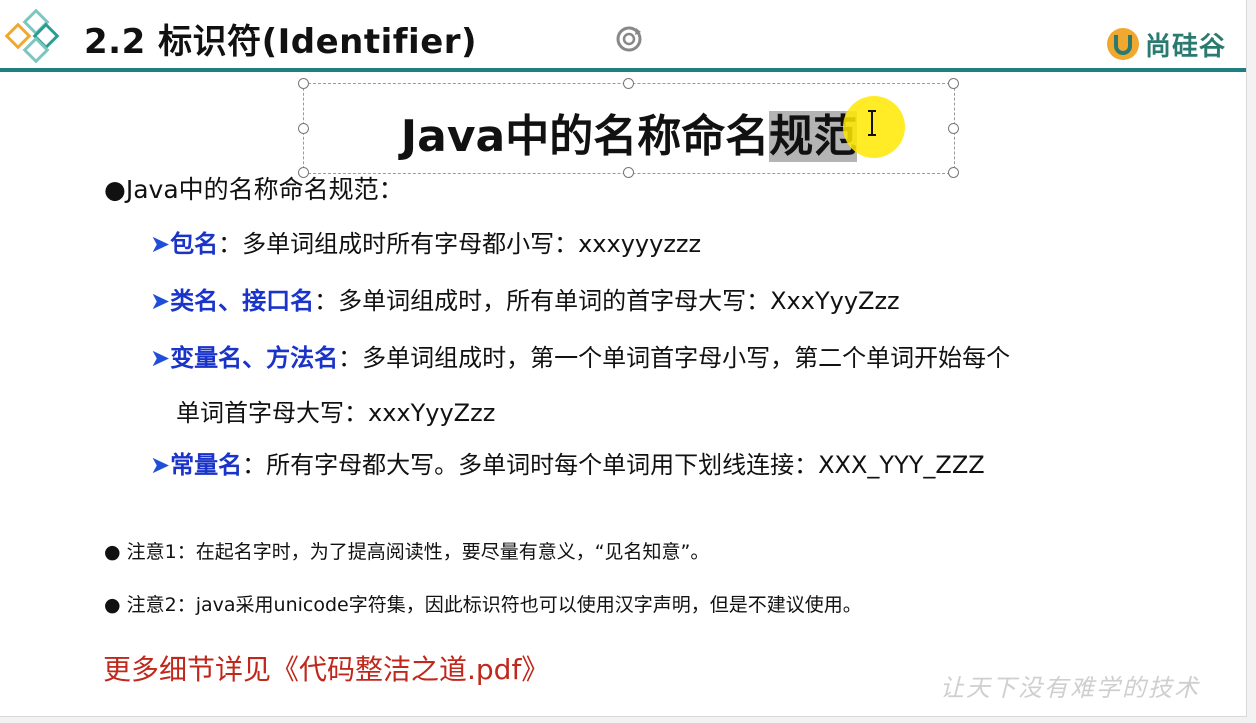 The width and height of the screenshot is (1256, 723). I want to click on rule-package: ➤包名：多单词组成时所有字母都小写：xxxyyyzzz, so click(425, 244).